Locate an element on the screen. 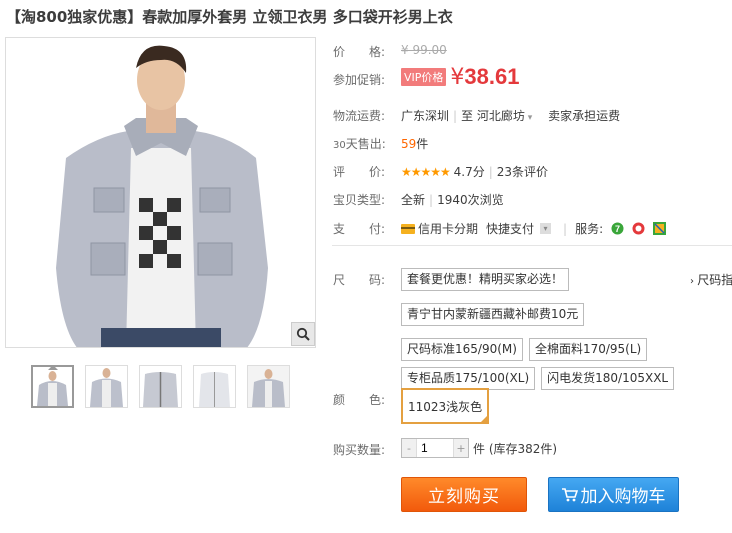 This screenshot has height=533, width=732. rating-score: 4.7分 is located at coordinates (469, 172).